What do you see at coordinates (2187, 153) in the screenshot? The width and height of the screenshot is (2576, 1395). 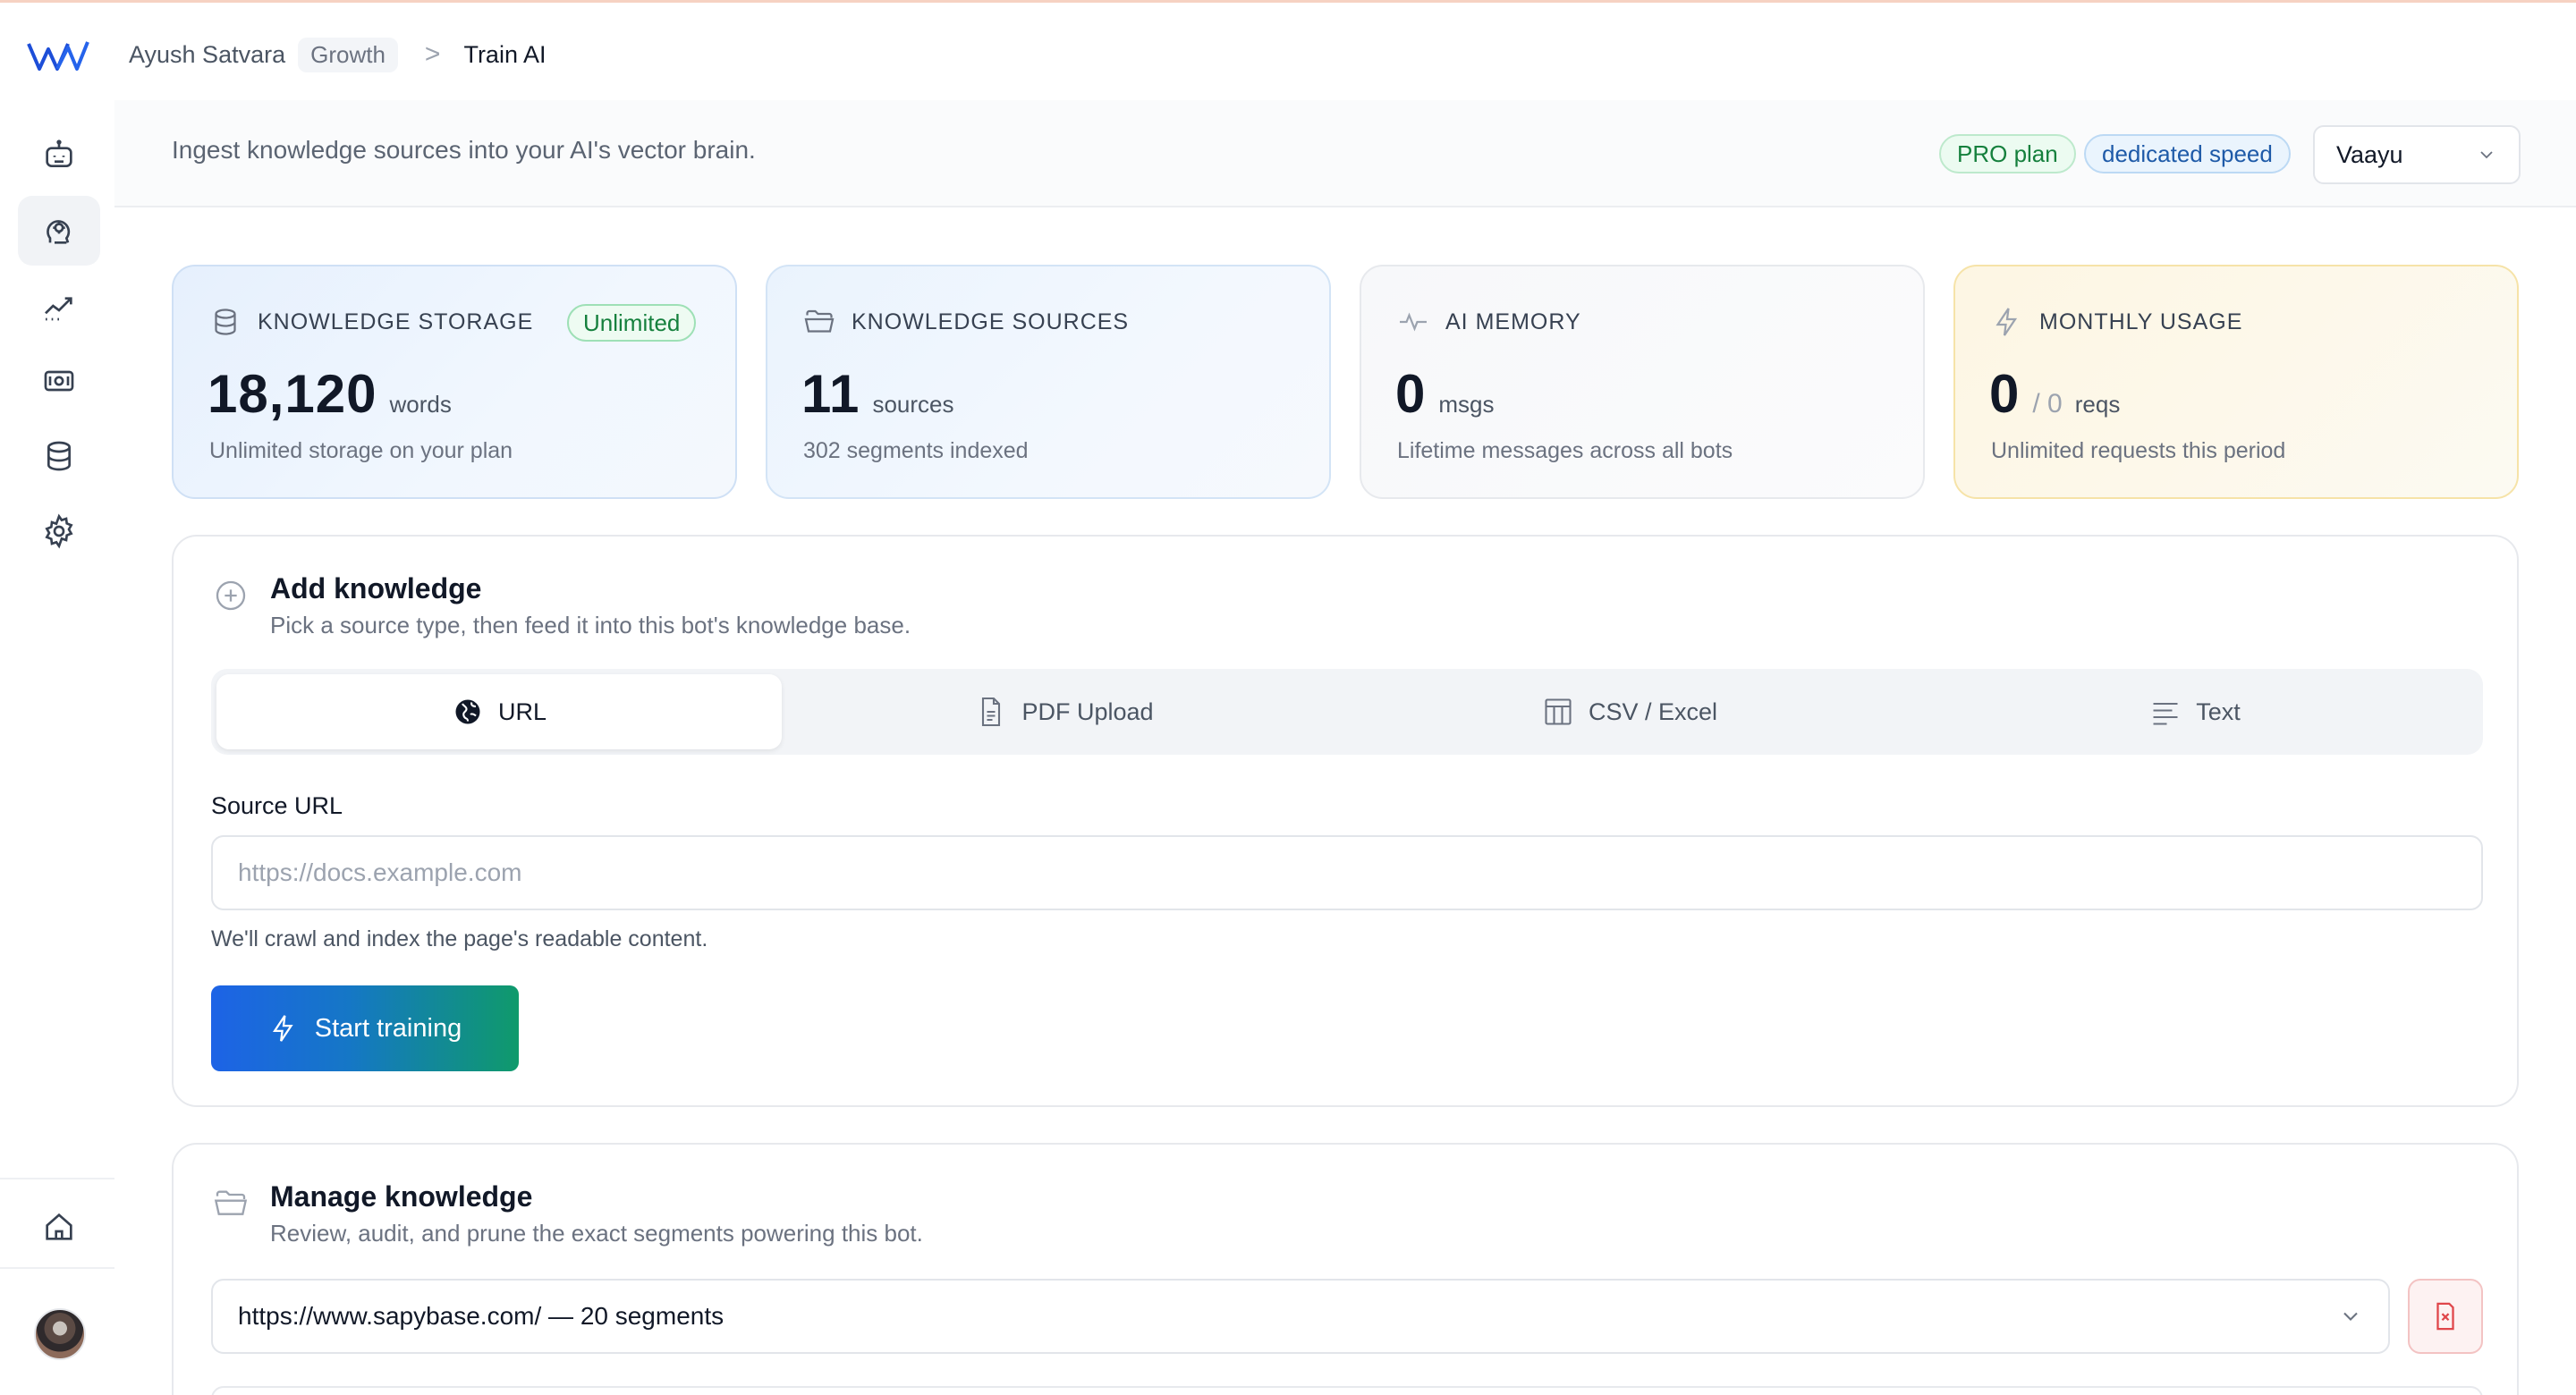 I see `speed-badge: dedicated speed` at bounding box center [2187, 153].